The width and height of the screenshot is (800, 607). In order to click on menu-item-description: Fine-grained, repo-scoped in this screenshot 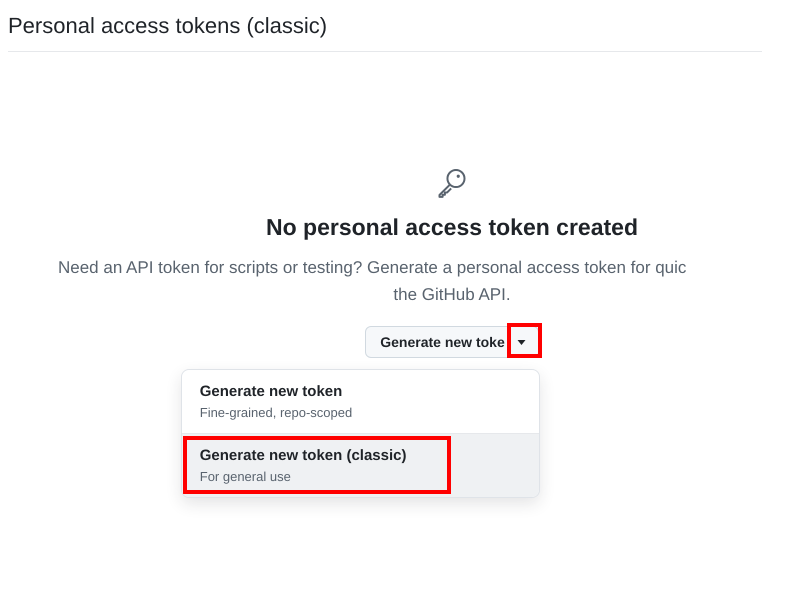, I will do `click(277, 413)`.